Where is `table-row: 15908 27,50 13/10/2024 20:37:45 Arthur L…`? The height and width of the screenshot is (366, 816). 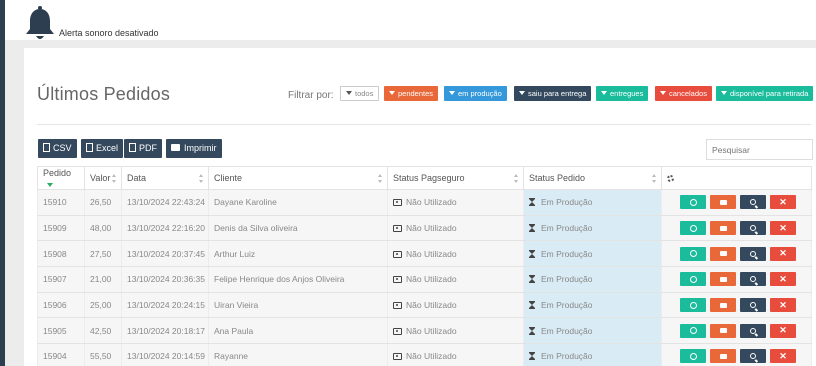
table-row: 15908 27,50 13/10/2024 20:37:45 Arthur L… is located at coordinates (424, 254).